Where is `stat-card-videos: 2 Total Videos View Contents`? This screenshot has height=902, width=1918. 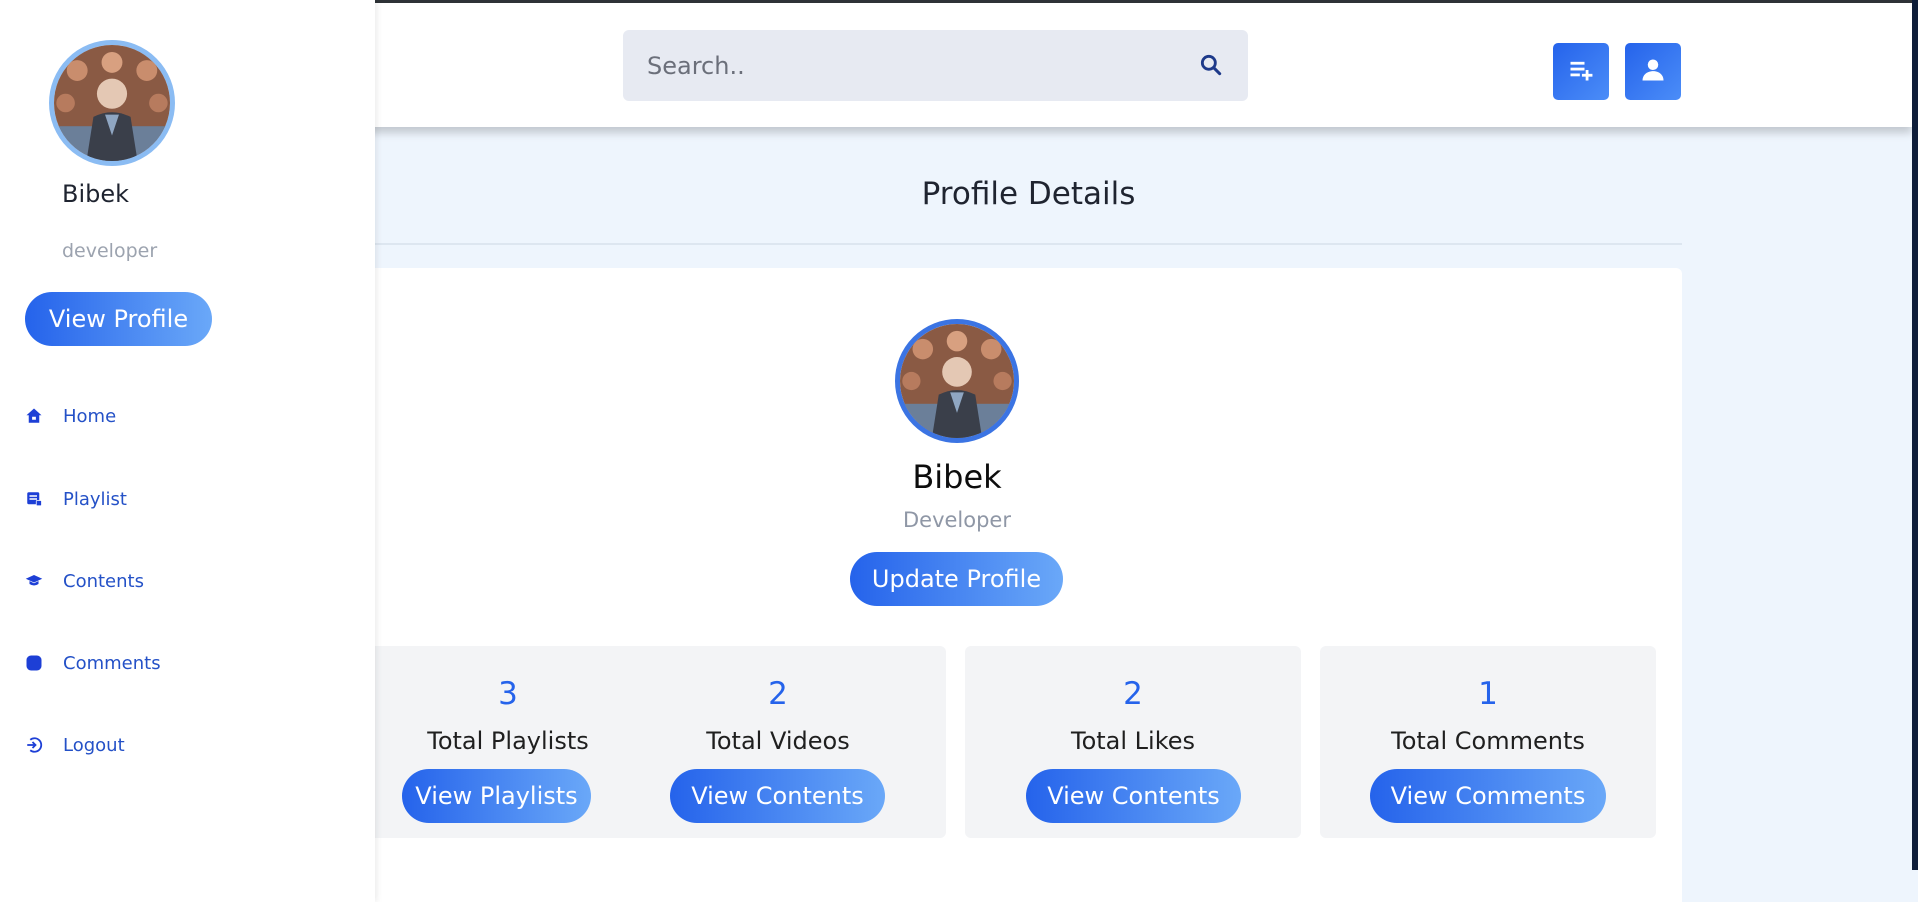
stat-card-videos: 2 Total Videos View Contents is located at coordinates (778, 742).